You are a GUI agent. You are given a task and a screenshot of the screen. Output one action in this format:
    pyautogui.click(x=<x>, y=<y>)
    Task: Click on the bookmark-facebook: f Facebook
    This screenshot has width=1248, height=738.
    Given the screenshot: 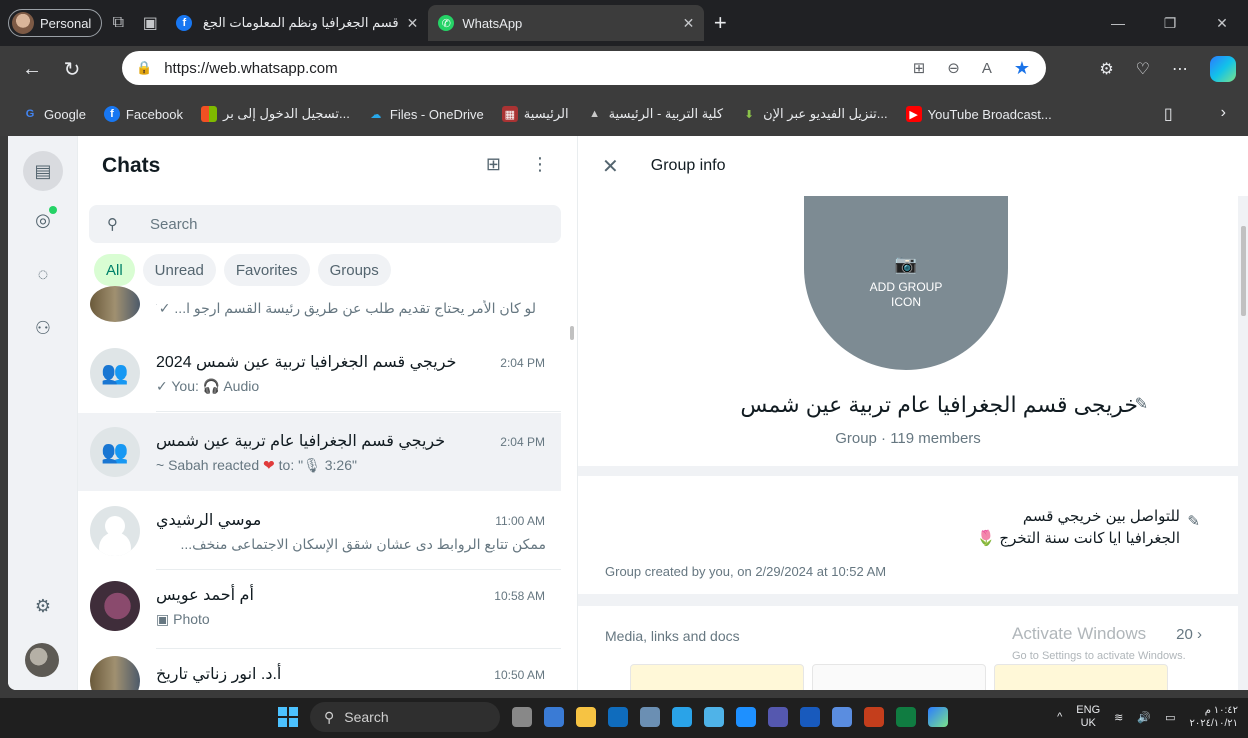 What is the action you would take?
    pyautogui.click(x=143, y=114)
    